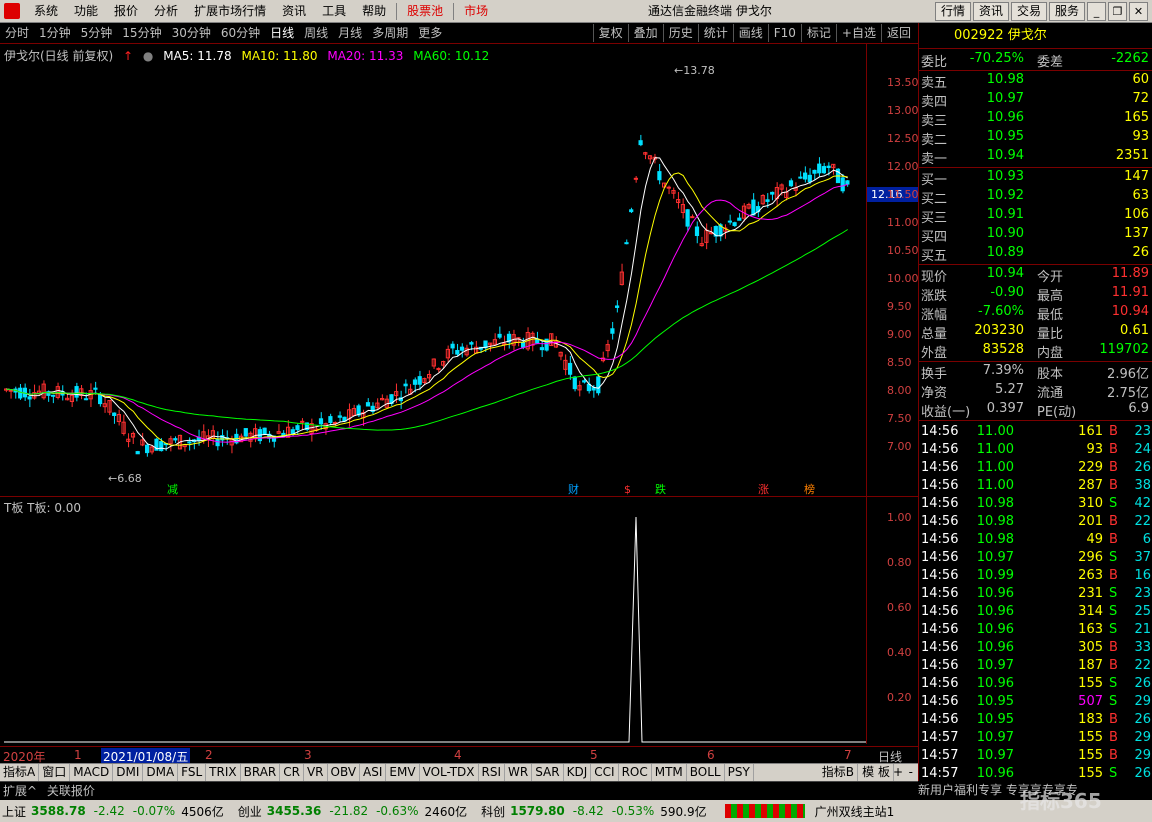 Image resolution: width=1152 pixels, height=822 pixels. Describe the element at coordinates (1113, 665) in the screenshot. I see `tick-cell: B` at that location.